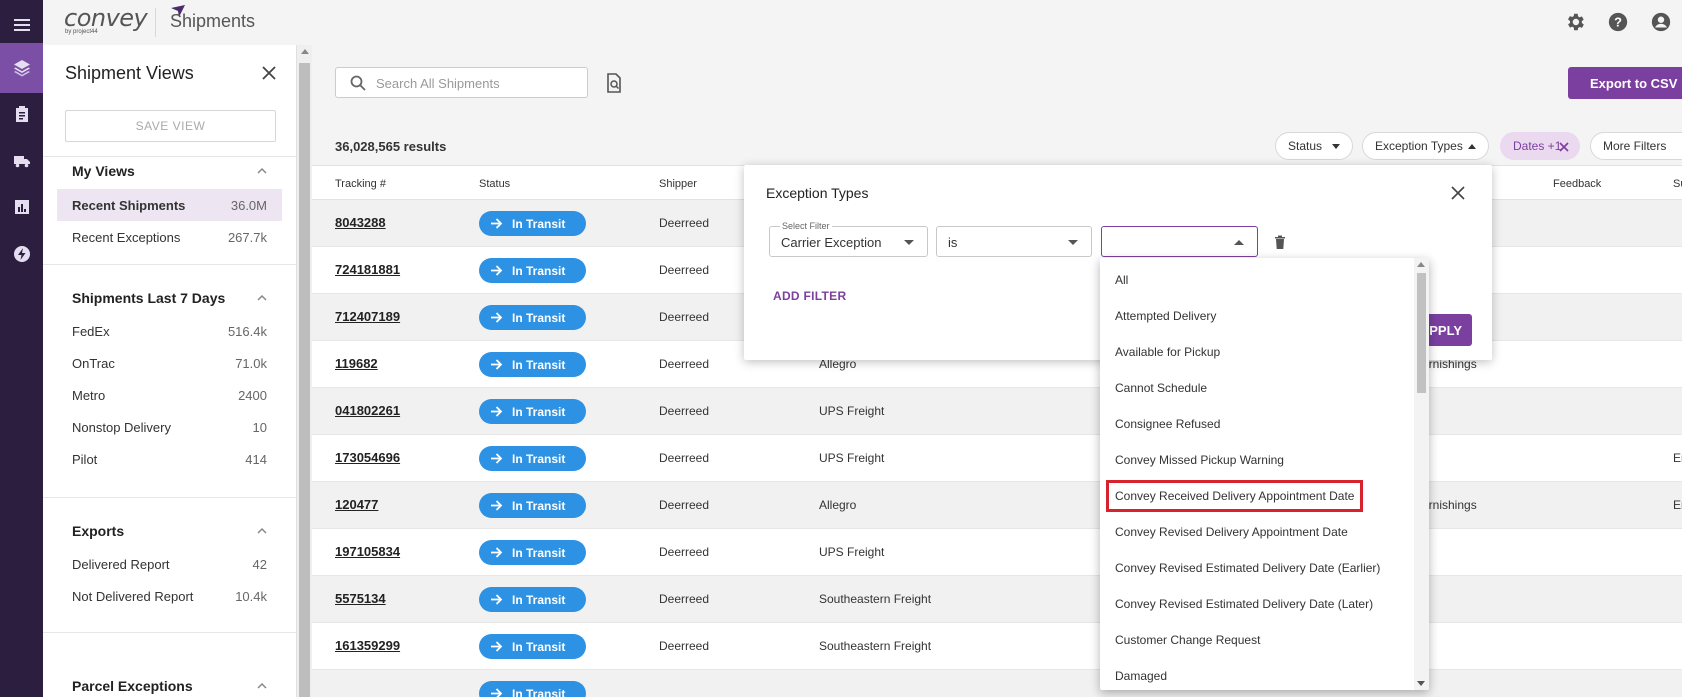 The width and height of the screenshot is (1682, 697). I want to click on tracking-number-link: 041802261, so click(367, 410).